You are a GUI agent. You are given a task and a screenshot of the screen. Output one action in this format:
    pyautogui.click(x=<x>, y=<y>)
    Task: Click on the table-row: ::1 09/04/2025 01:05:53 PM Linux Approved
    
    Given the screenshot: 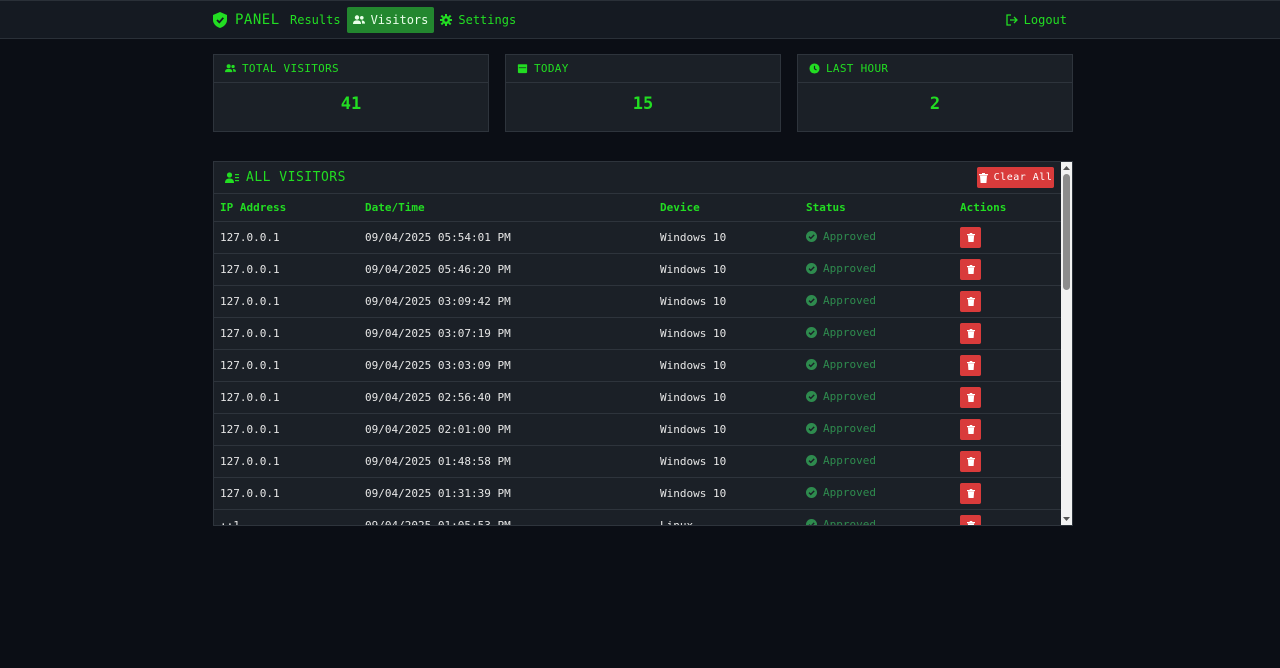 What is the action you would take?
    pyautogui.click(x=638, y=517)
    